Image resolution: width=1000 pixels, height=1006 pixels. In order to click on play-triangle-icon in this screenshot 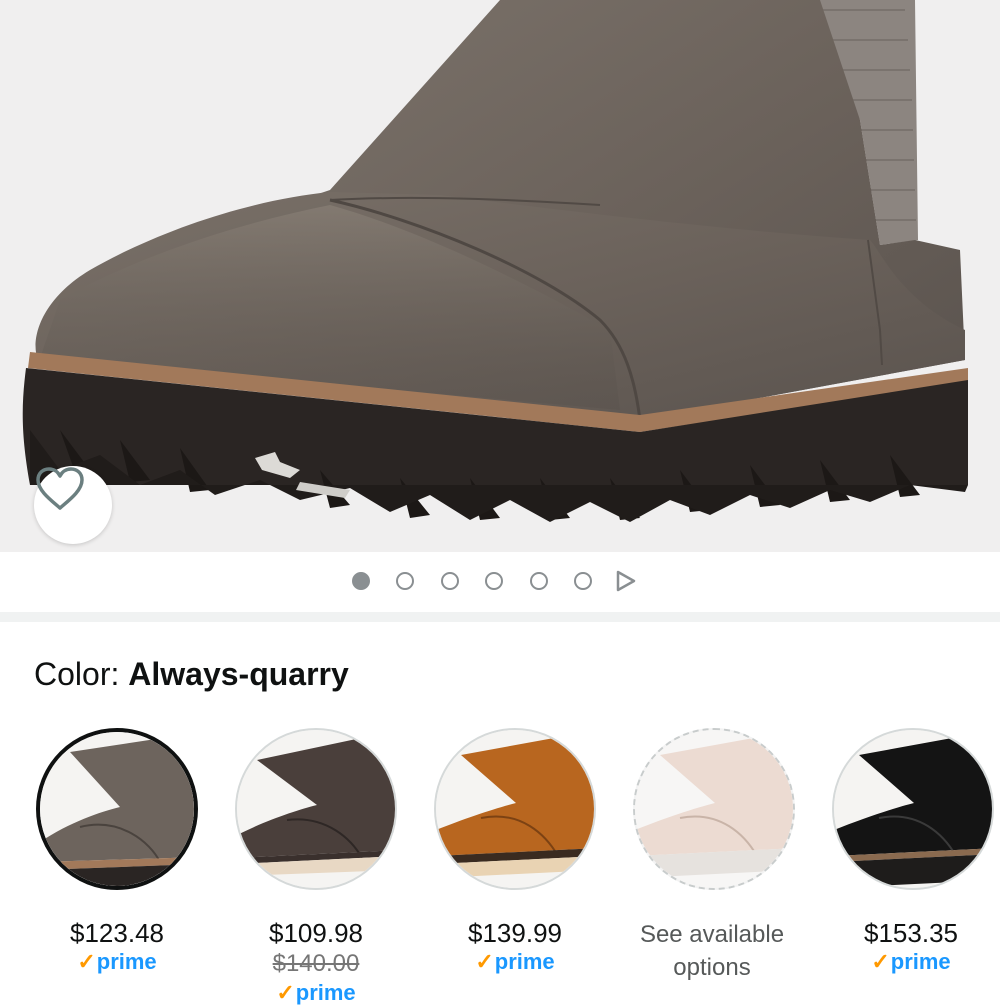, I will do `click(626, 581)`.